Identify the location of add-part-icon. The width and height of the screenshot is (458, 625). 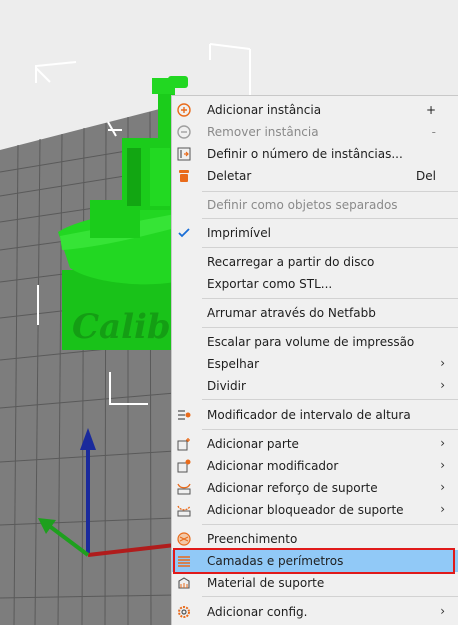
(183, 444).